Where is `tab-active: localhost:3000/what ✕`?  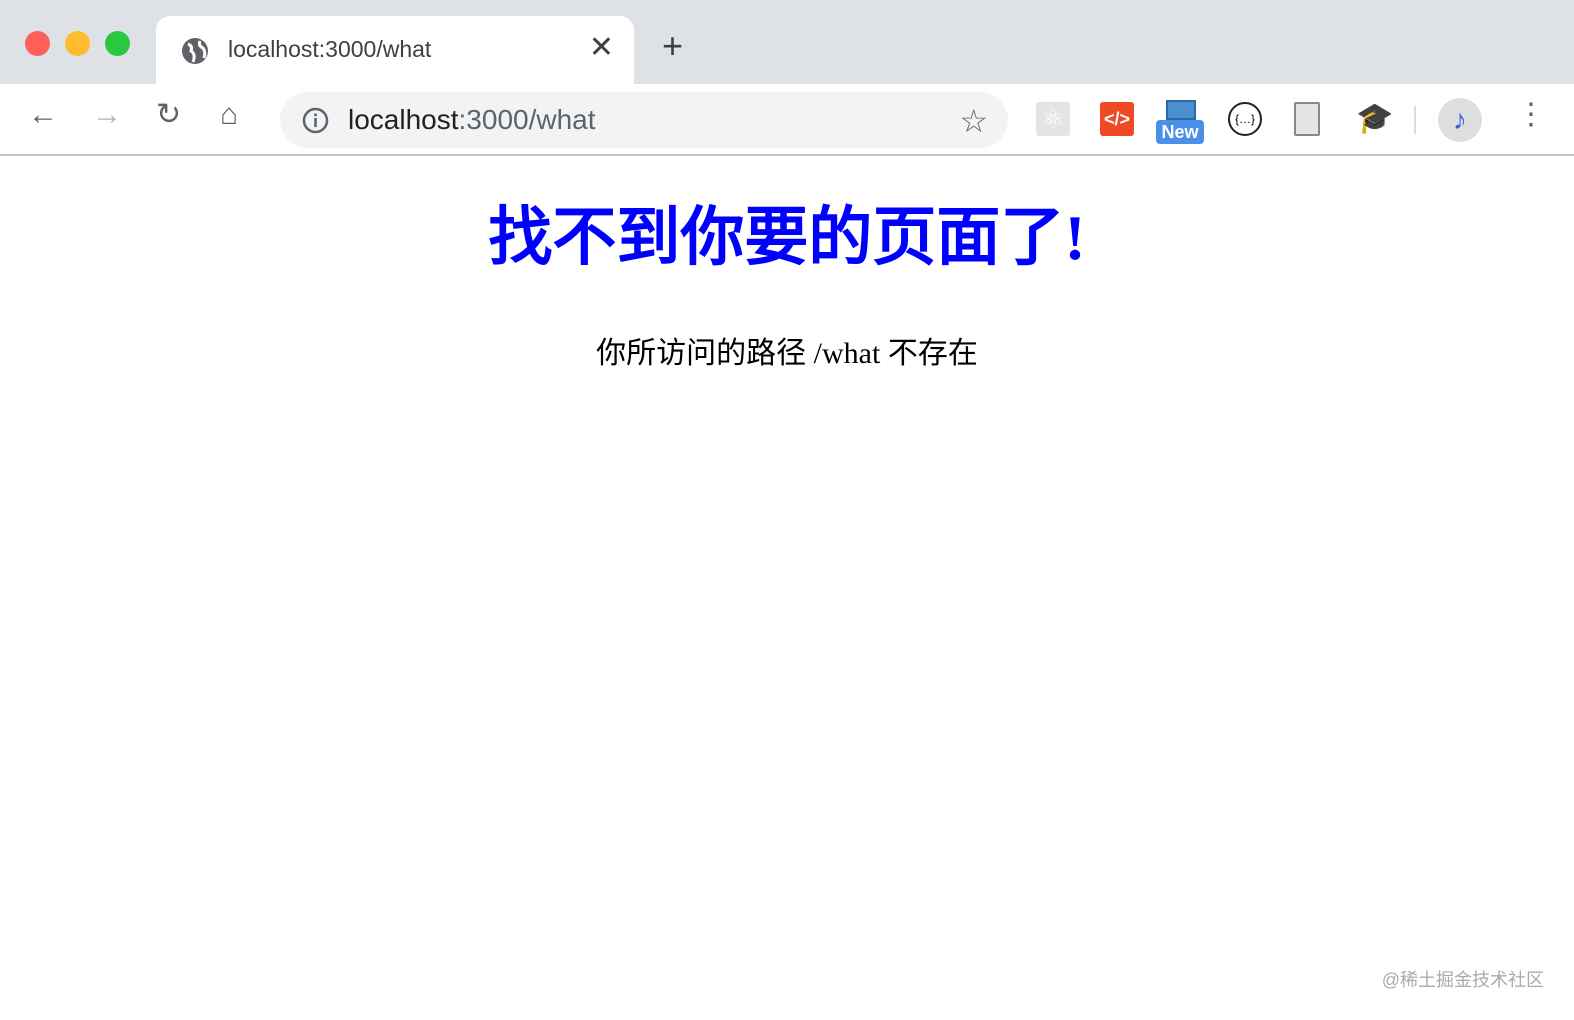
tab-active: localhost:3000/what ✕ is located at coordinates (395, 50).